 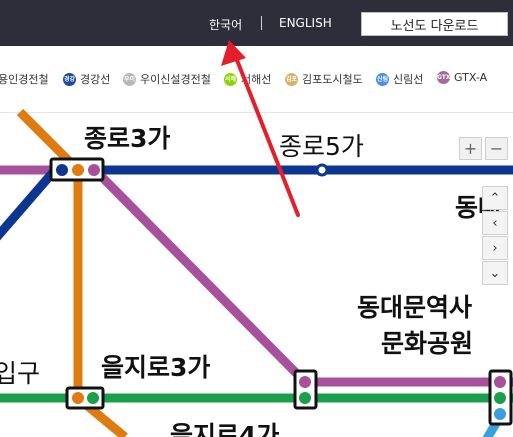 What do you see at coordinates (85, 398) in the screenshot?
I see `station-euljiro3ga-marker` at bounding box center [85, 398].